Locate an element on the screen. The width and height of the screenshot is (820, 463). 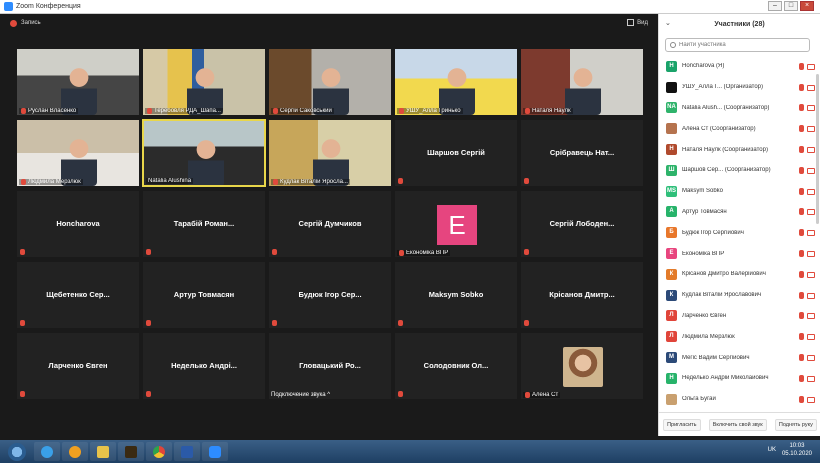
participant-row: Н Наталя Наулк (Соорганизатор) is located at coordinates (739, 149).